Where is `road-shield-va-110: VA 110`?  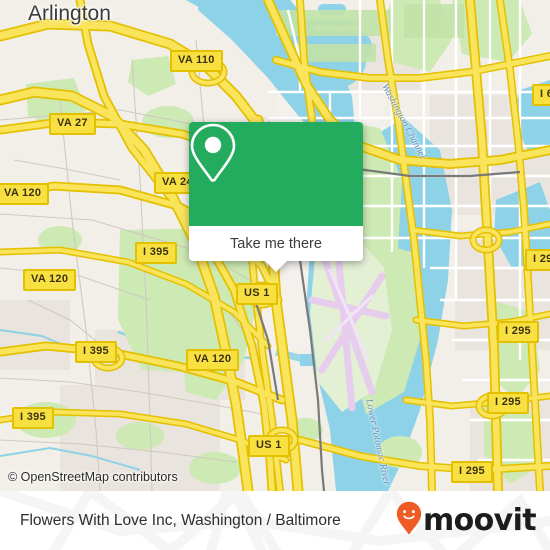
road-shield-va-110: VA 110 is located at coordinates (196, 61).